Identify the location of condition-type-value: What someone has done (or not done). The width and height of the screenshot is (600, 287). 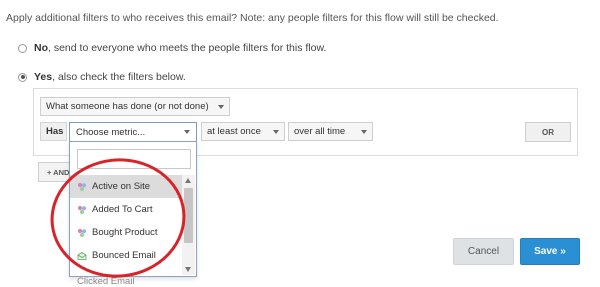
(127, 106).